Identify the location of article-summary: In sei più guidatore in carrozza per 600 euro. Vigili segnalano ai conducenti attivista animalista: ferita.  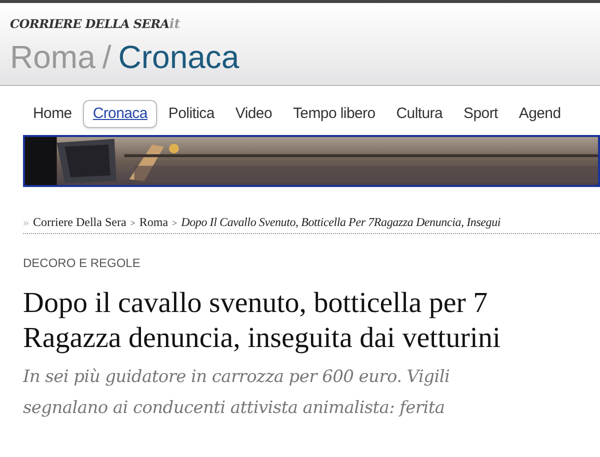
(237, 393).